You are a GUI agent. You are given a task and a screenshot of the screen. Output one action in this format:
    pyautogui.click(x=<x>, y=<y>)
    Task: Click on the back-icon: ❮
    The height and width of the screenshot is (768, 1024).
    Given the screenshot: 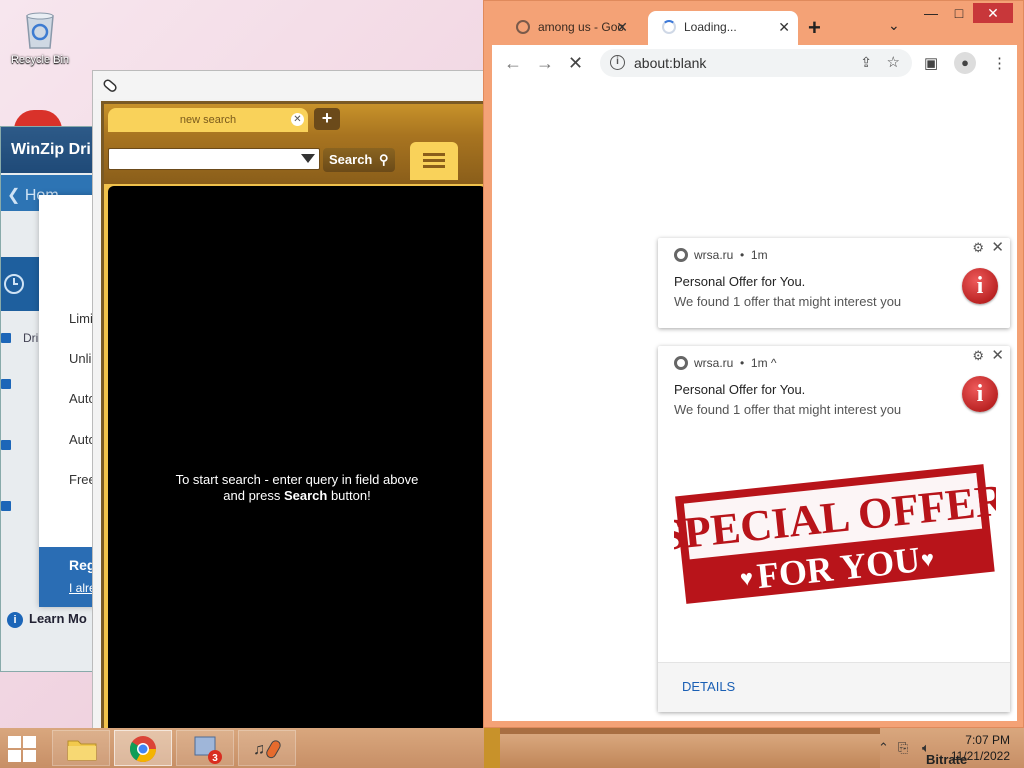 What is the action you would take?
    pyautogui.click(x=14, y=195)
    